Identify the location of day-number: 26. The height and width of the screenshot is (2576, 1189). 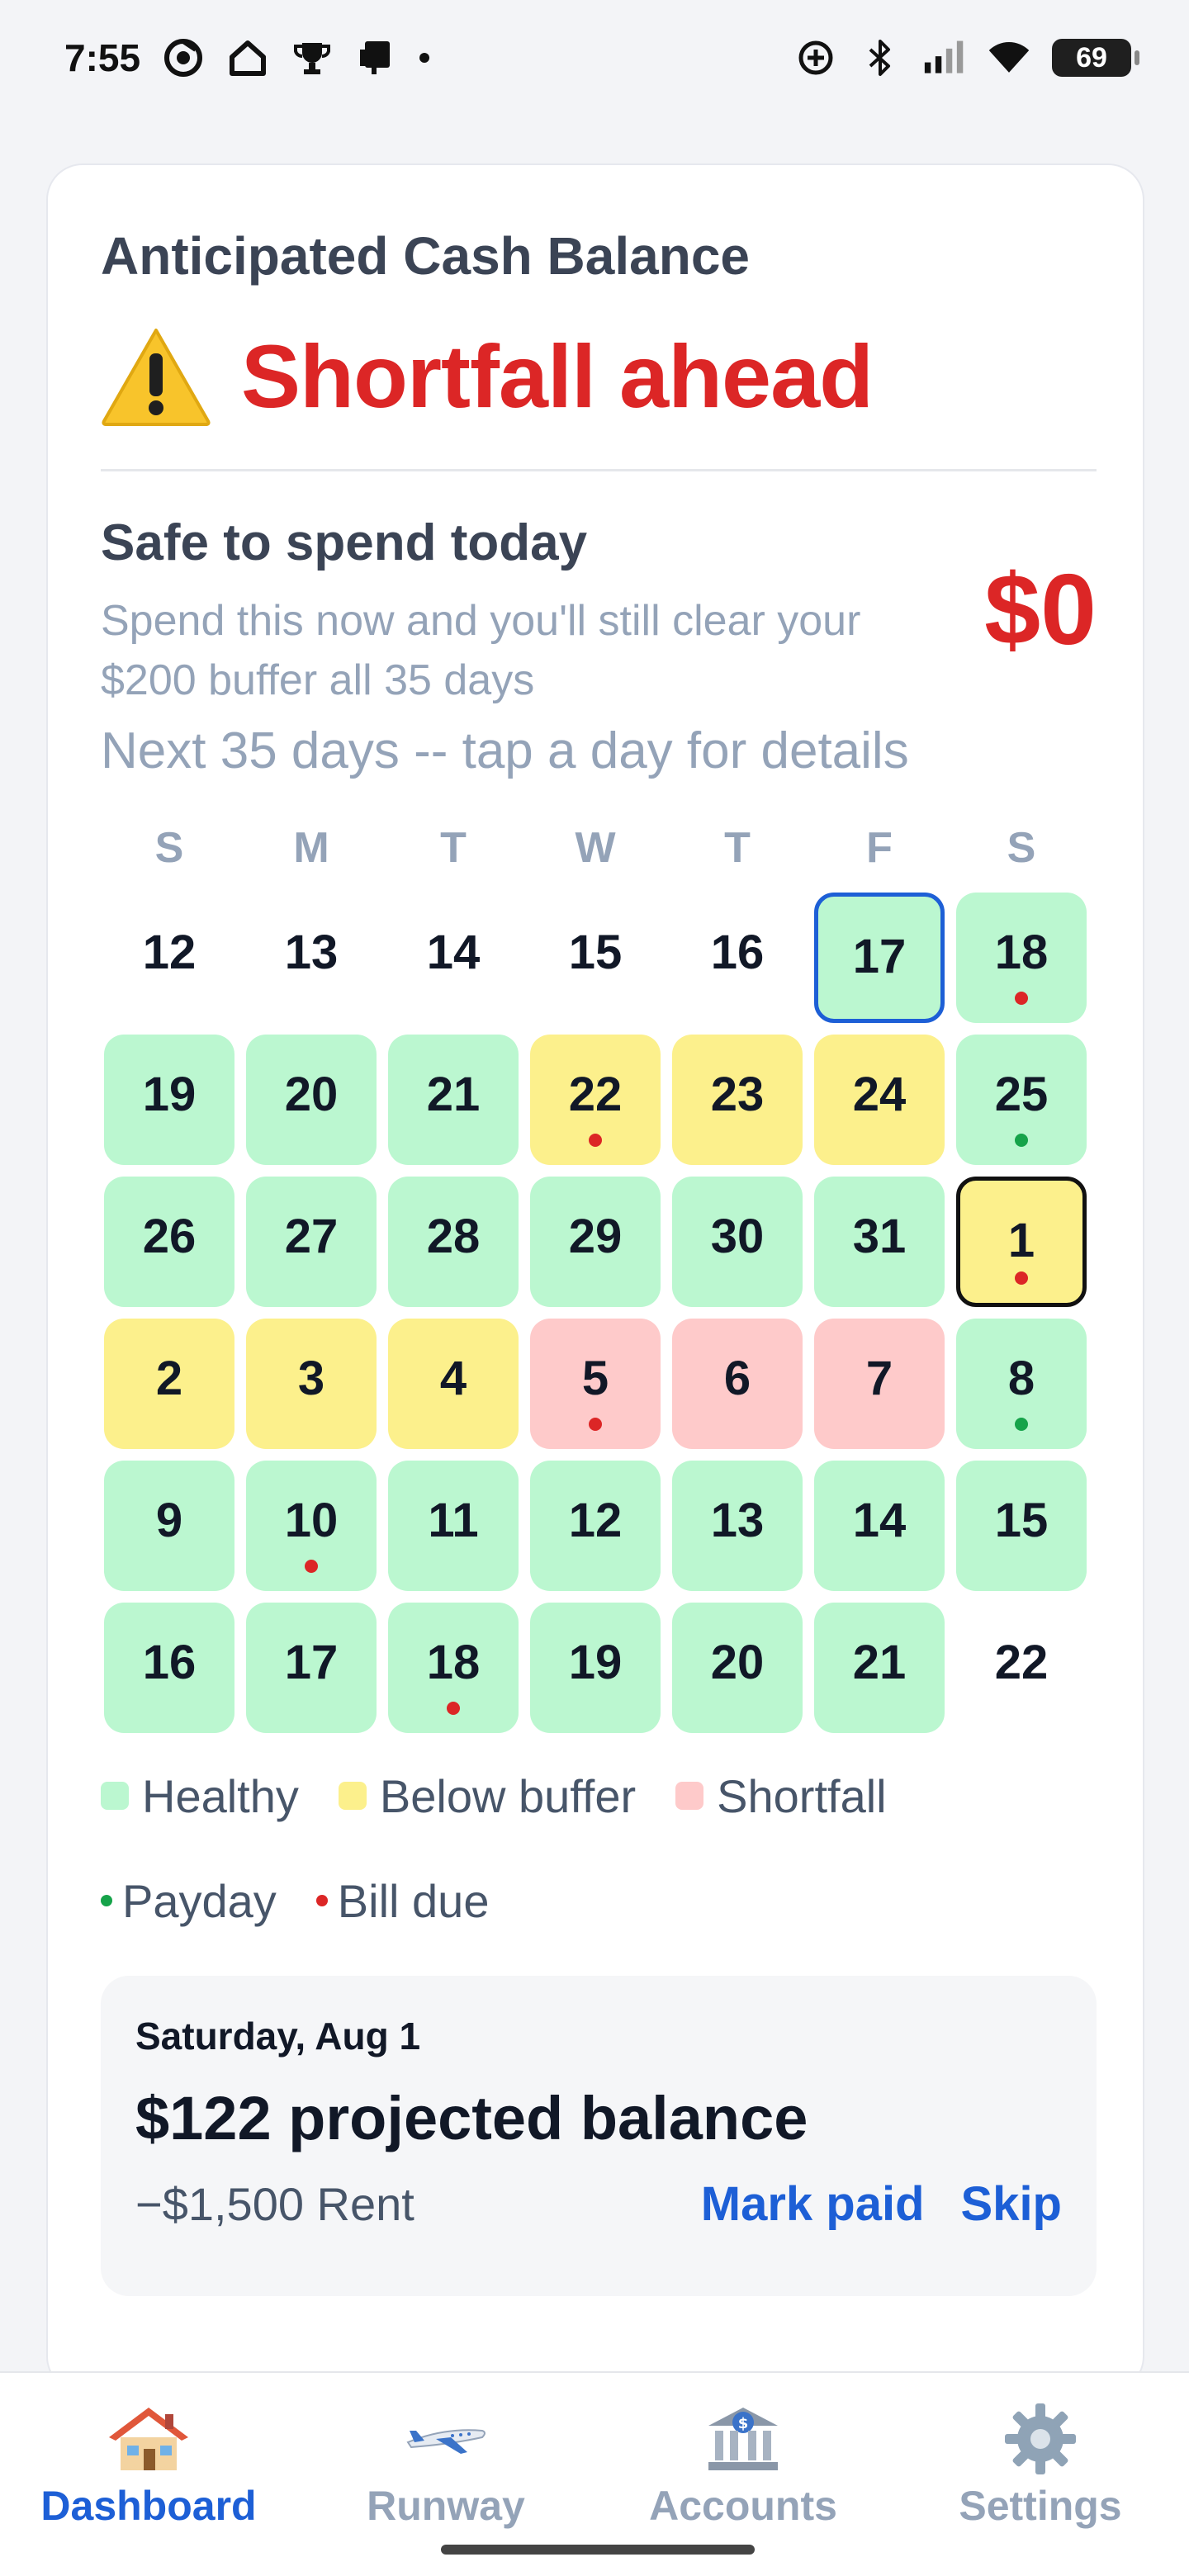
(169, 1236).